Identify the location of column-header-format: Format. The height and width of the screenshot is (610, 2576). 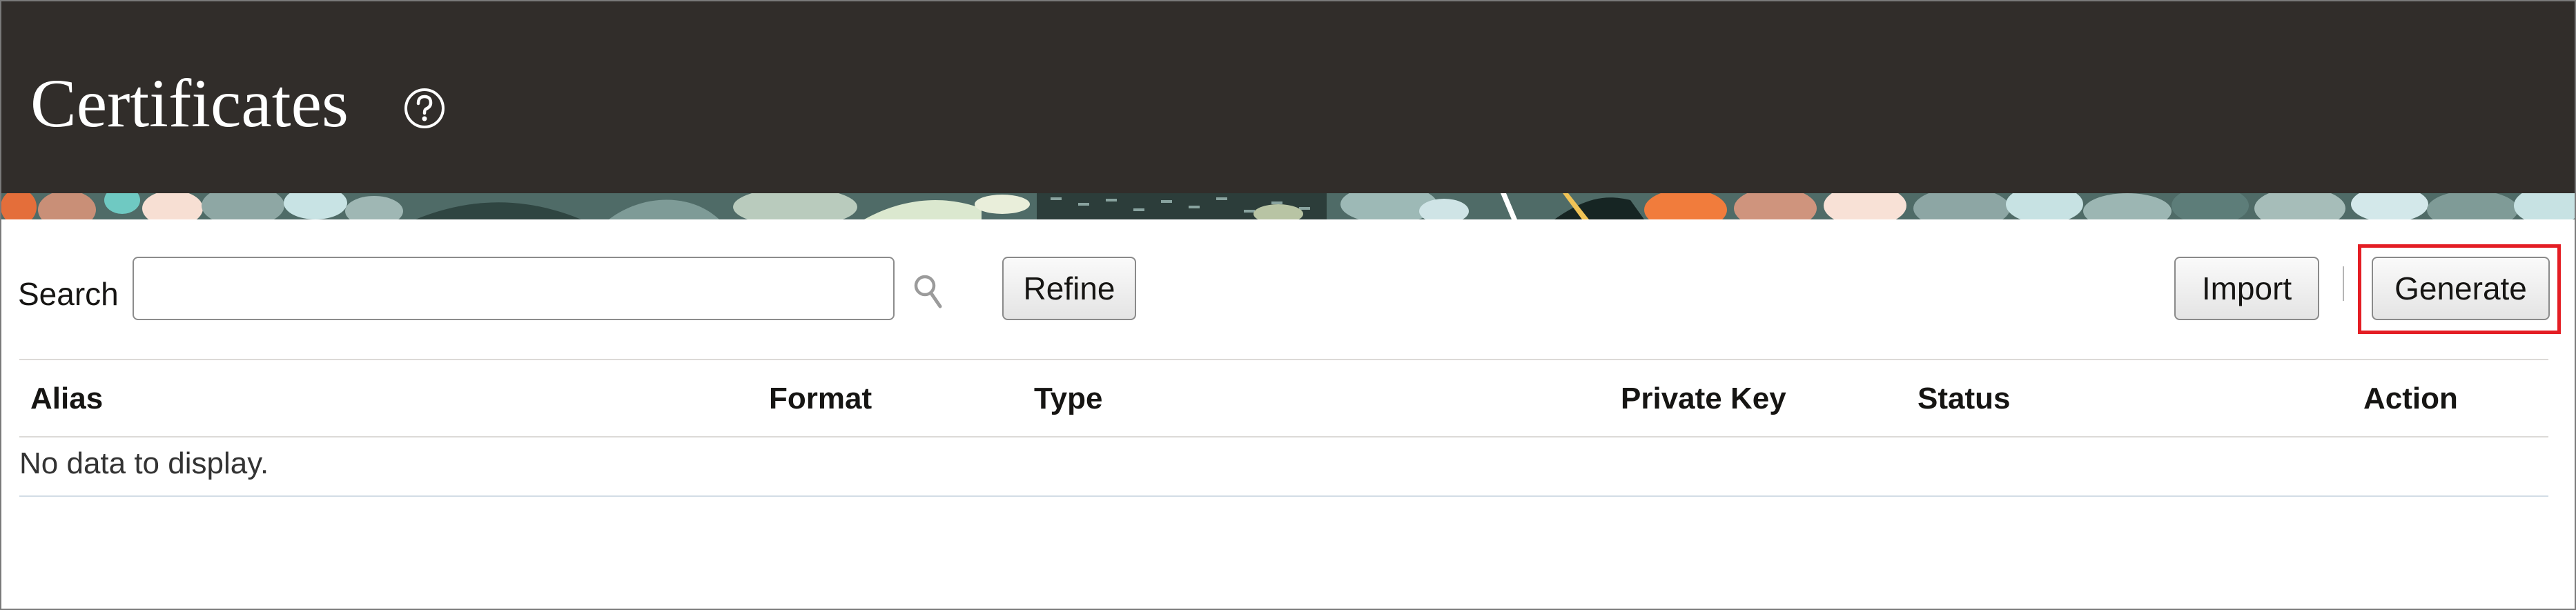
(820, 399).